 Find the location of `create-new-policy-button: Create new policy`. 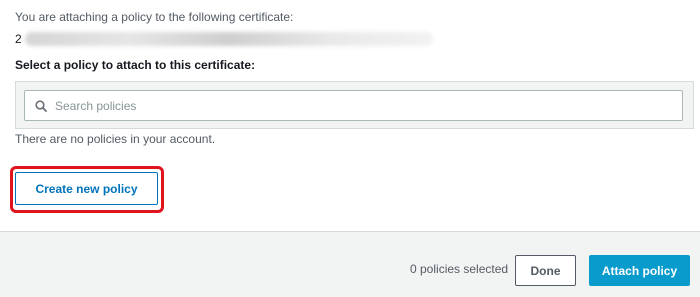

create-new-policy-button: Create new policy is located at coordinates (86, 188).